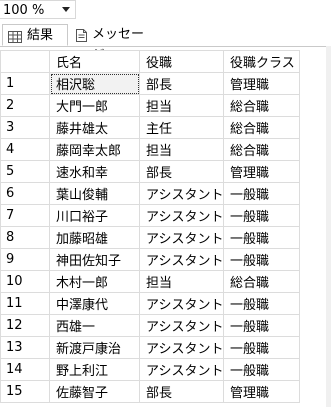 This screenshot has height=407, width=331. I want to click on name-cell: 神田佐知子, so click(94, 259).